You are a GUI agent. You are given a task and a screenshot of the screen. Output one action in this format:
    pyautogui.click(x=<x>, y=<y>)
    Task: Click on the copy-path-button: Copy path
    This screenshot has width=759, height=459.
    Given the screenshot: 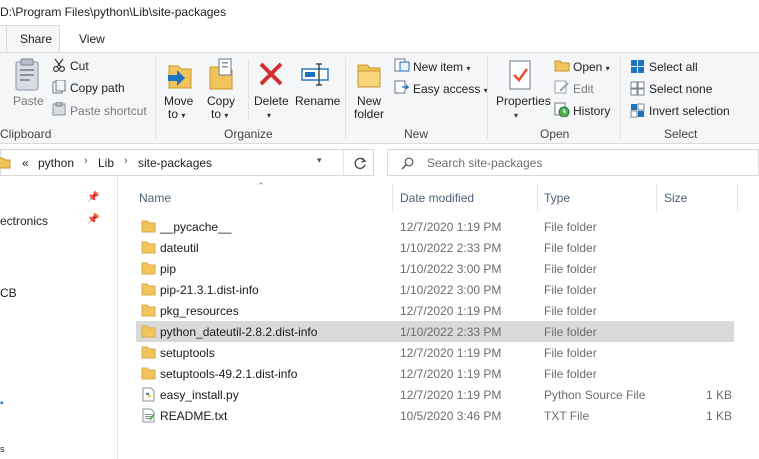 What is the action you would take?
    pyautogui.click(x=97, y=88)
    